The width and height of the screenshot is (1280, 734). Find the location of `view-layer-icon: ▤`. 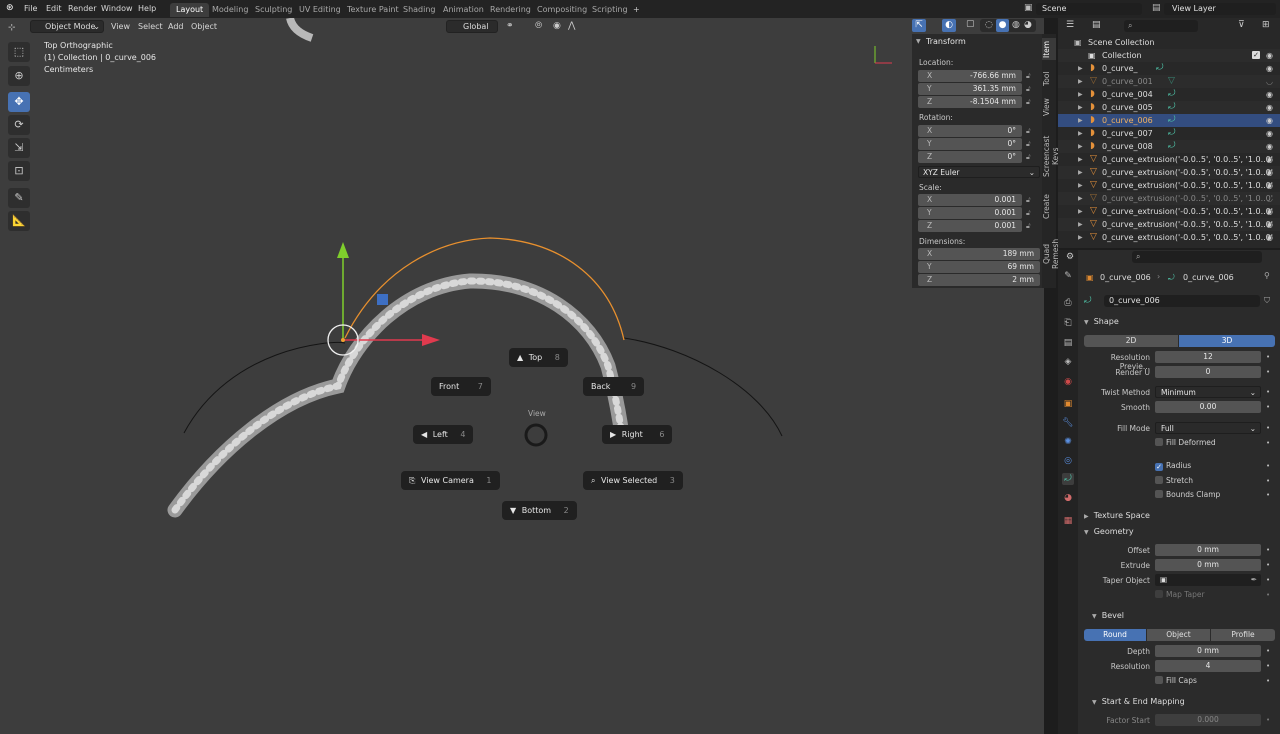

view-layer-icon: ▤ is located at coordinates (1156, 8).